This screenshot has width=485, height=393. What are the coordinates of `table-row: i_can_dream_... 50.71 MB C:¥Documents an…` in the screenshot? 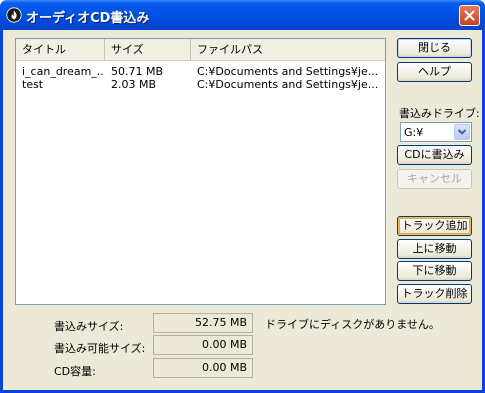 It's located at (200, 71).